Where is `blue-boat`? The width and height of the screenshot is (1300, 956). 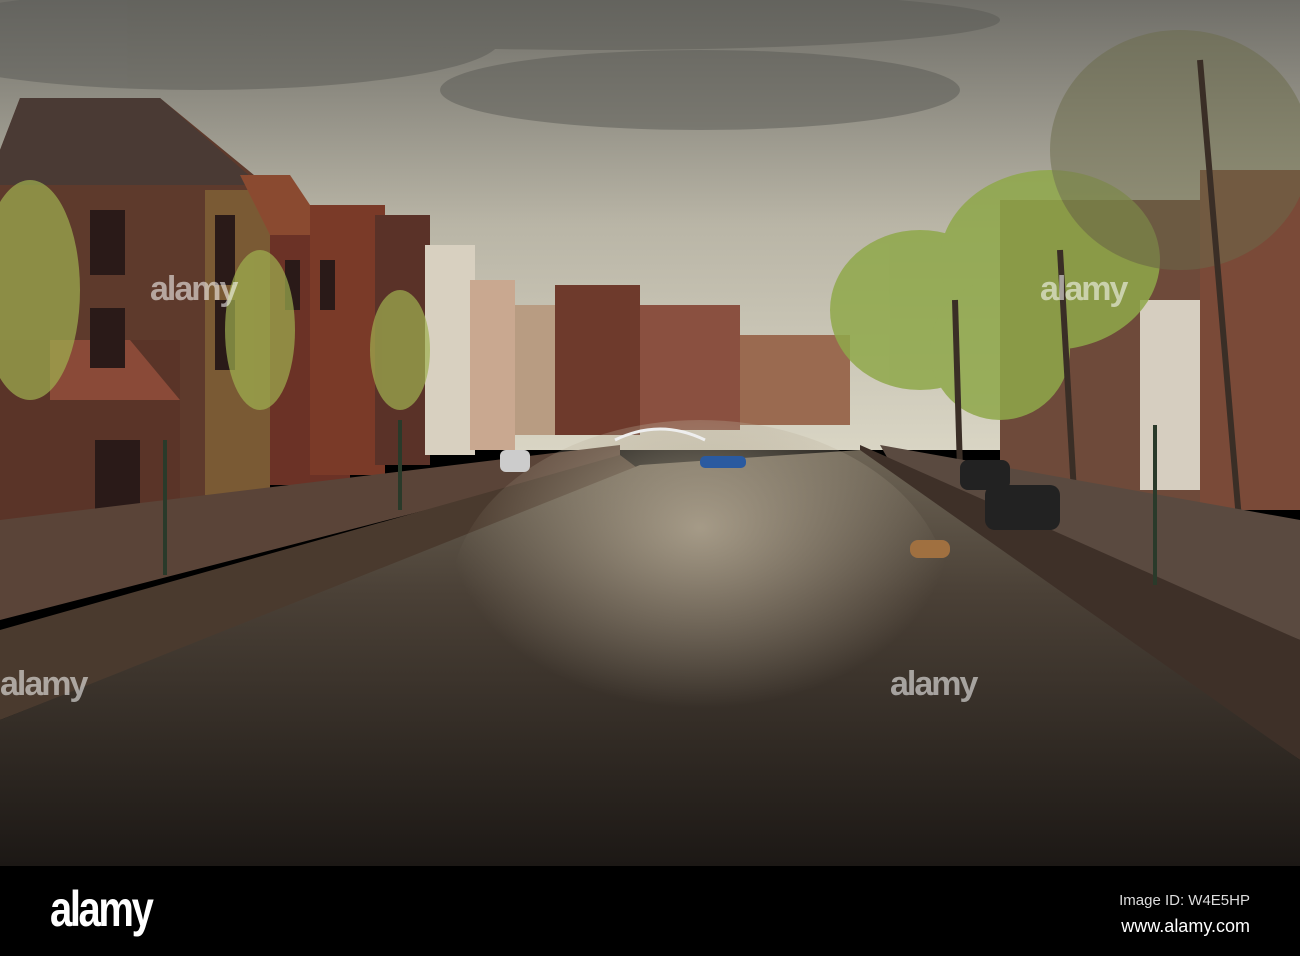
blue-boat is located at coordinates (723, 462).